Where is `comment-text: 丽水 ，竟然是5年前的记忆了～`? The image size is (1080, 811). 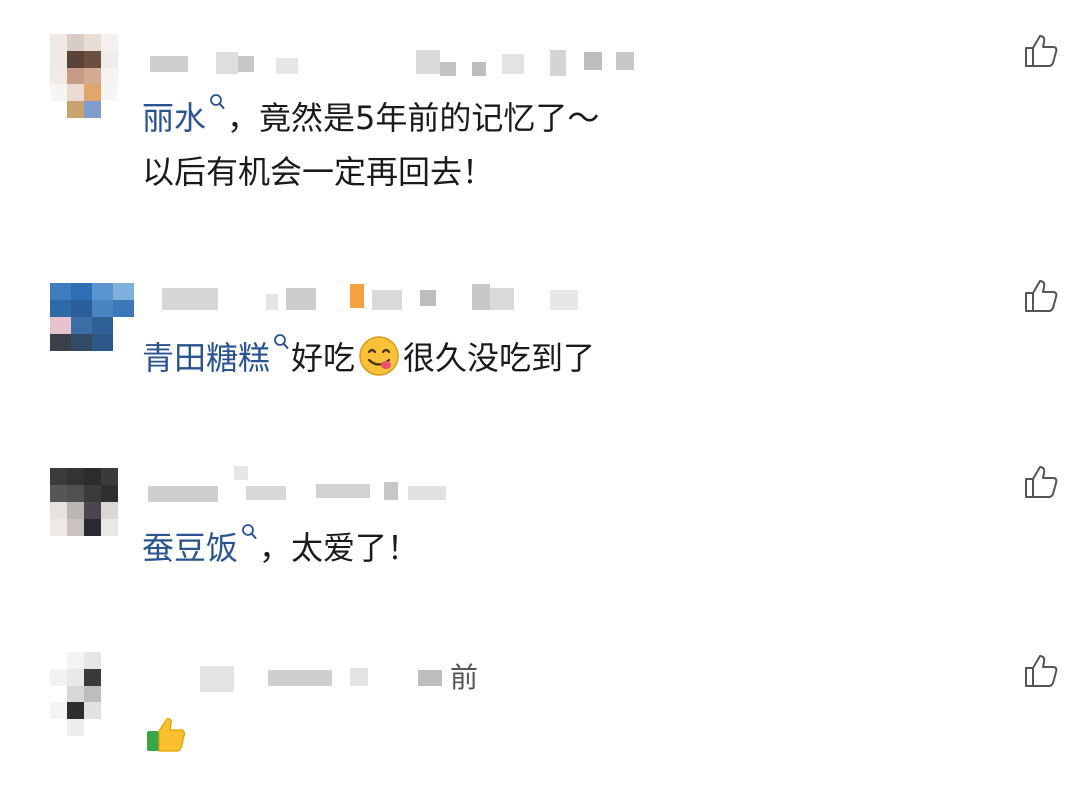 comment-text: 丽水 ，竟然是5年前的记忆了～ is located at coordinates (370, 118).